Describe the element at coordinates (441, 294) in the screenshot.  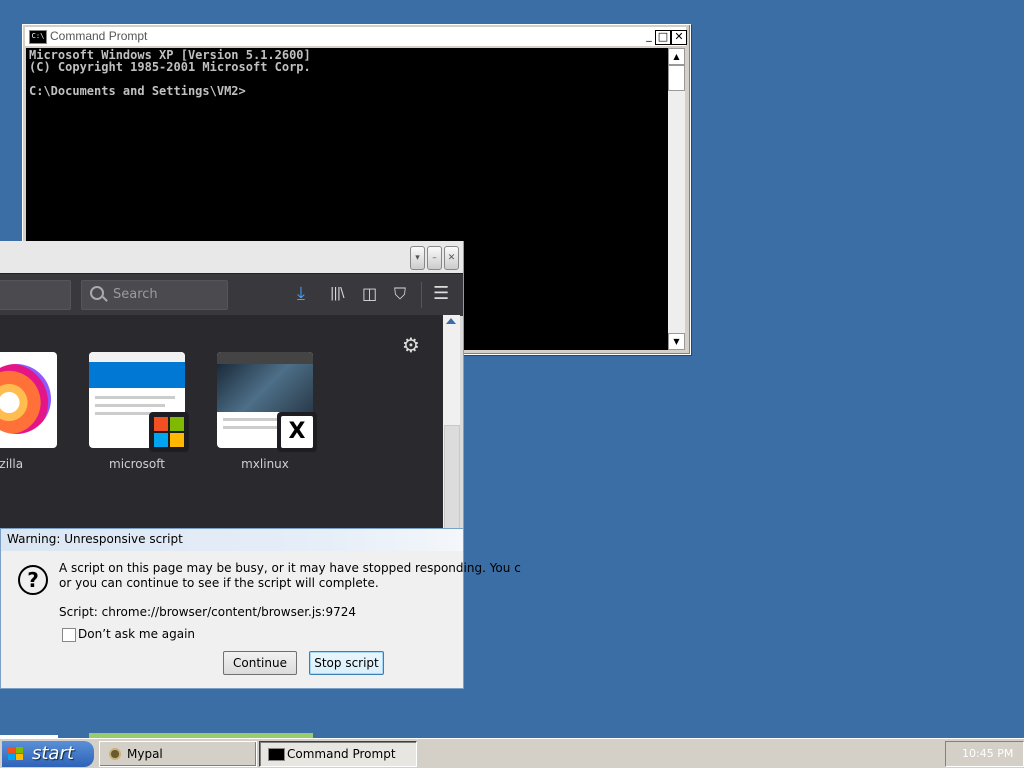
I see `menu-icon: ☰` at that location.